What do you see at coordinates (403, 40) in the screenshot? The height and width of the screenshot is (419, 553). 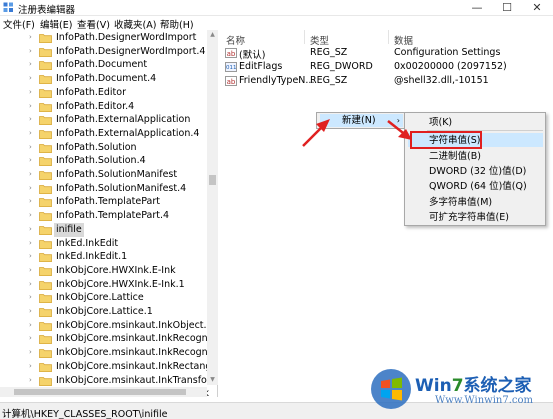 I see `column-header-data: 数据` at bounding box center [403, 40].